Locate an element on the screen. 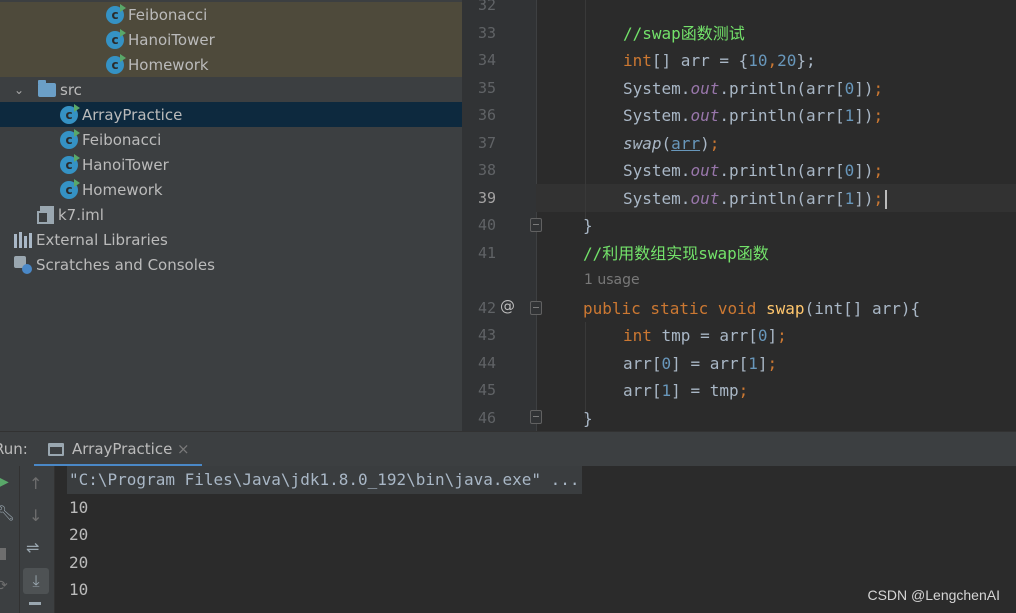  code-text: } is located at coordinates (588, 418).